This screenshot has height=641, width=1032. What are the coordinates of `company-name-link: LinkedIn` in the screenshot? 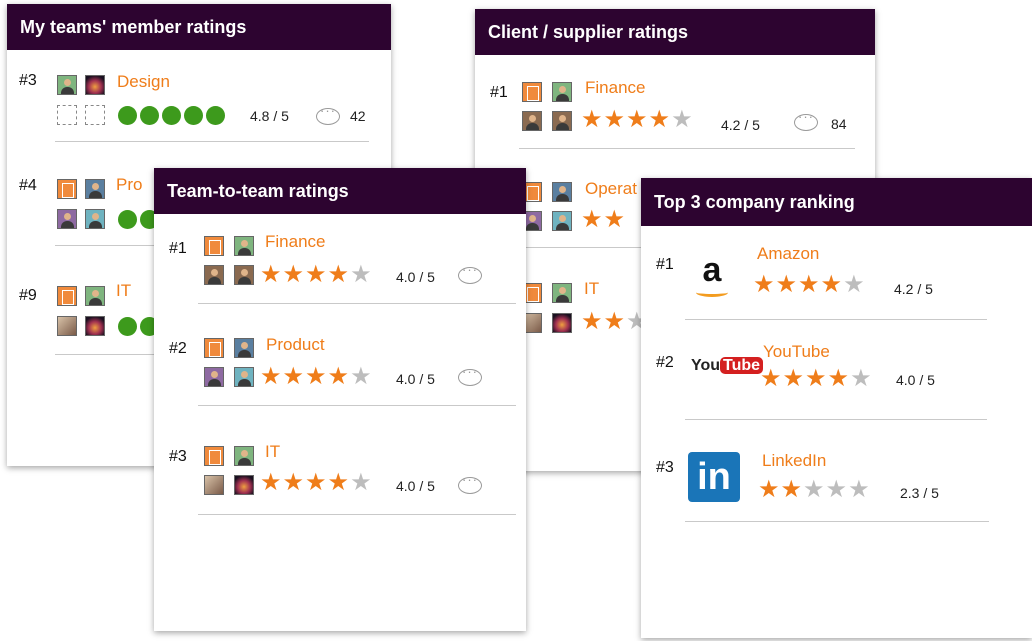 It's located at (794, 461).